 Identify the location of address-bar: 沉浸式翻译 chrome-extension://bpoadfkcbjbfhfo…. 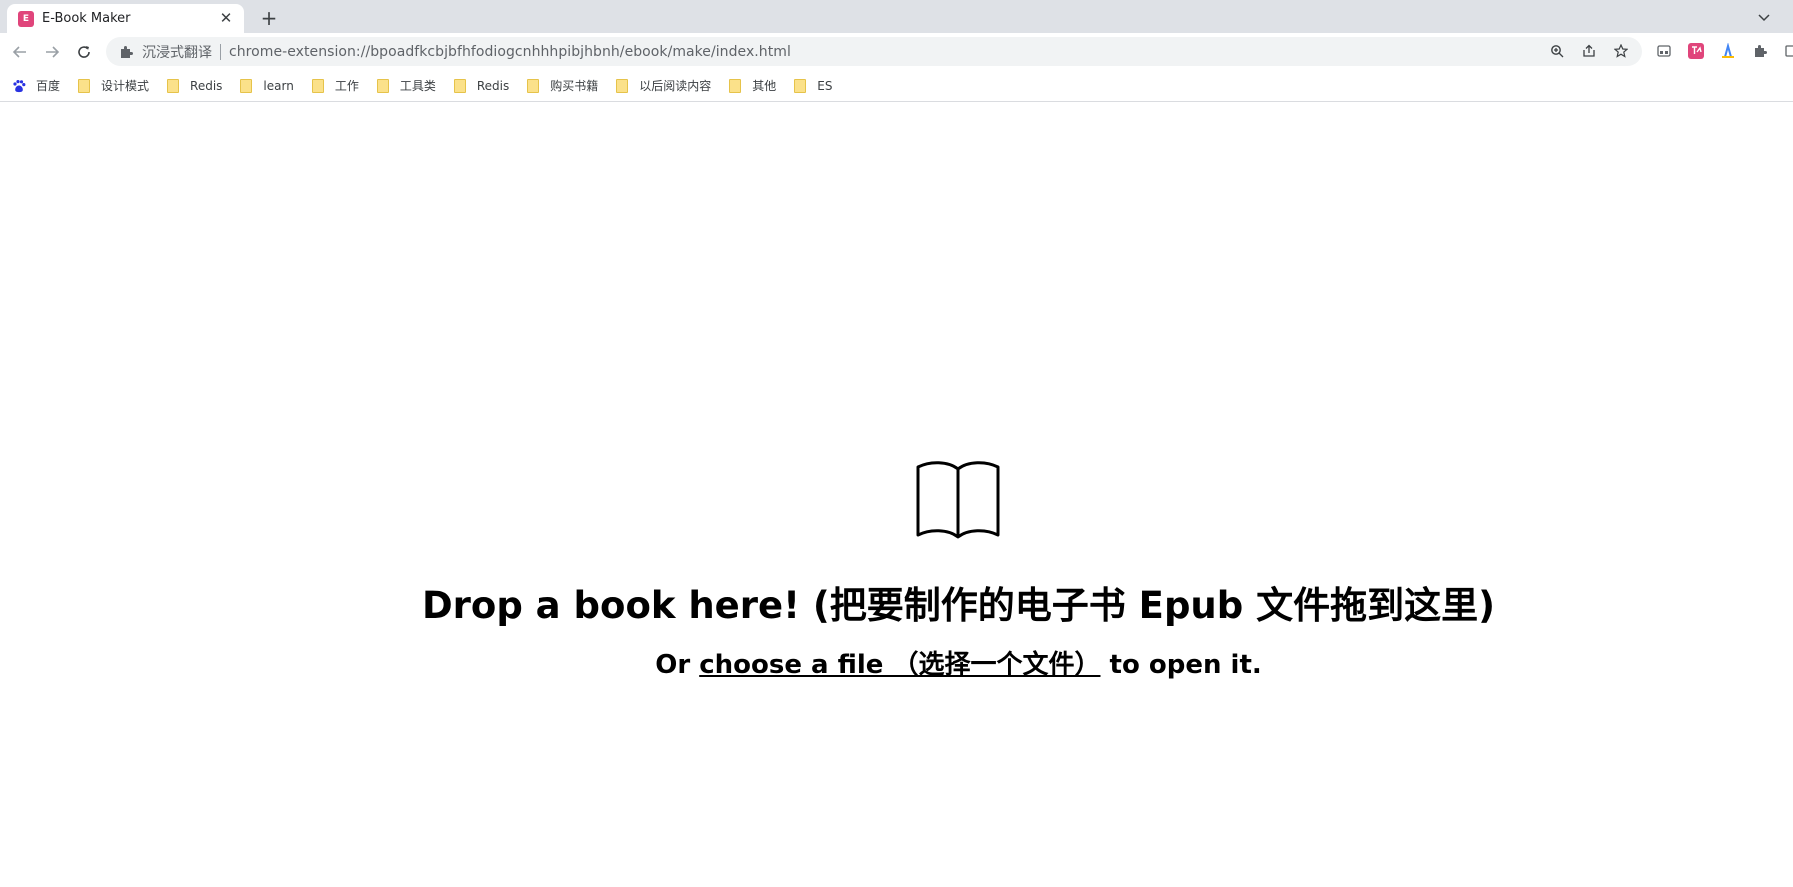
(874, 51).